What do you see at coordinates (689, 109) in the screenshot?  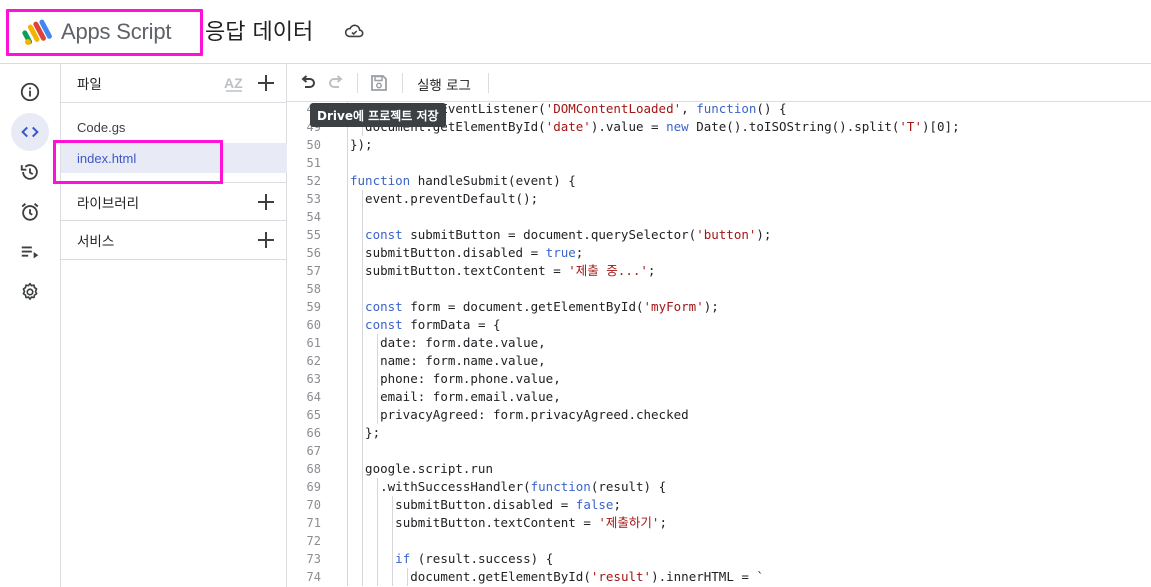 I see `code-plain: ,` at bounding box center [689, 109].